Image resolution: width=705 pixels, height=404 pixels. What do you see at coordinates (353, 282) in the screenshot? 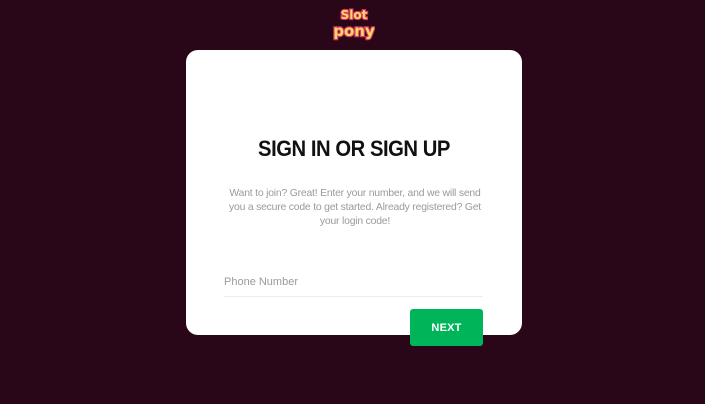
I see `phone-number-input` at bounding box center [353, 282].